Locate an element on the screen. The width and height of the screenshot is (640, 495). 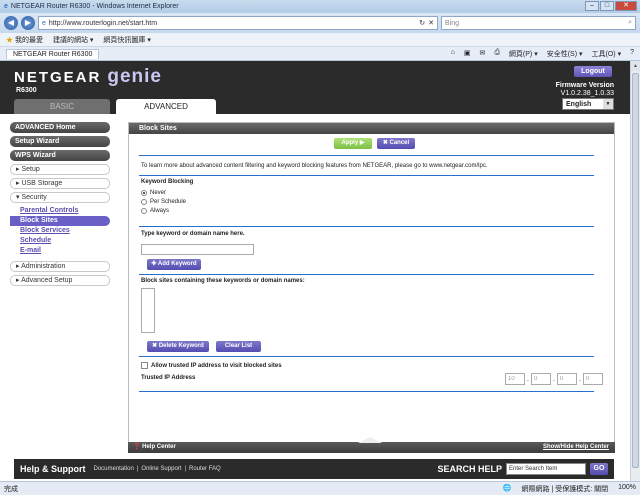
home-icon: ⌂ is located at coordinates (453, 54).